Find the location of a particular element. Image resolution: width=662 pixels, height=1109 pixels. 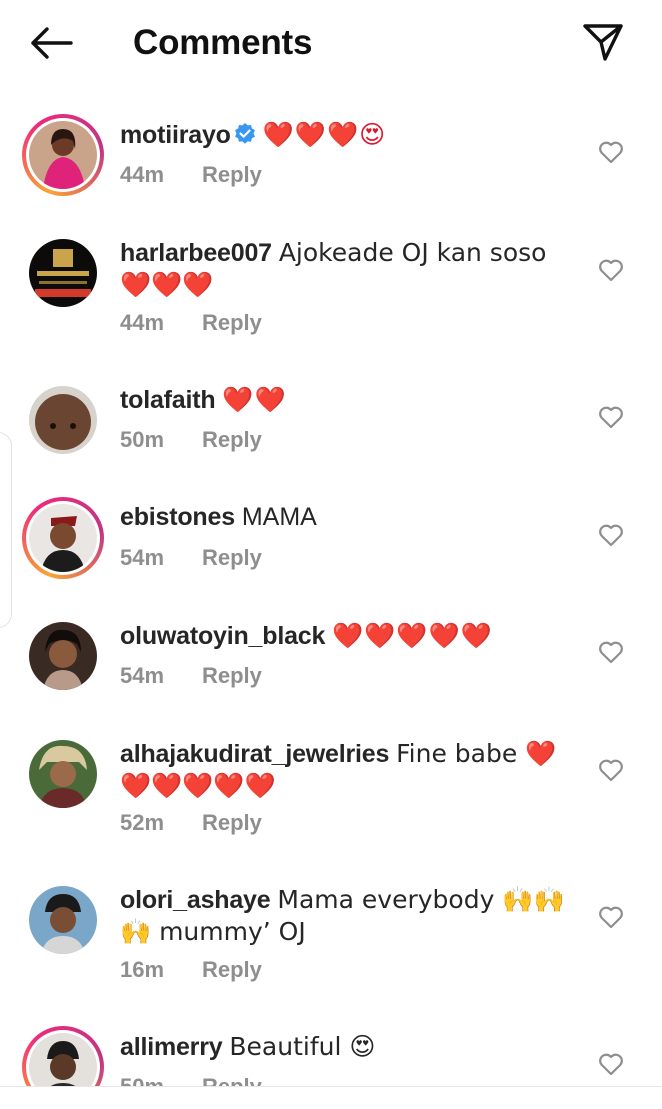

comment-text: Beautiful 😍 is located at coordinates (302, 1046).